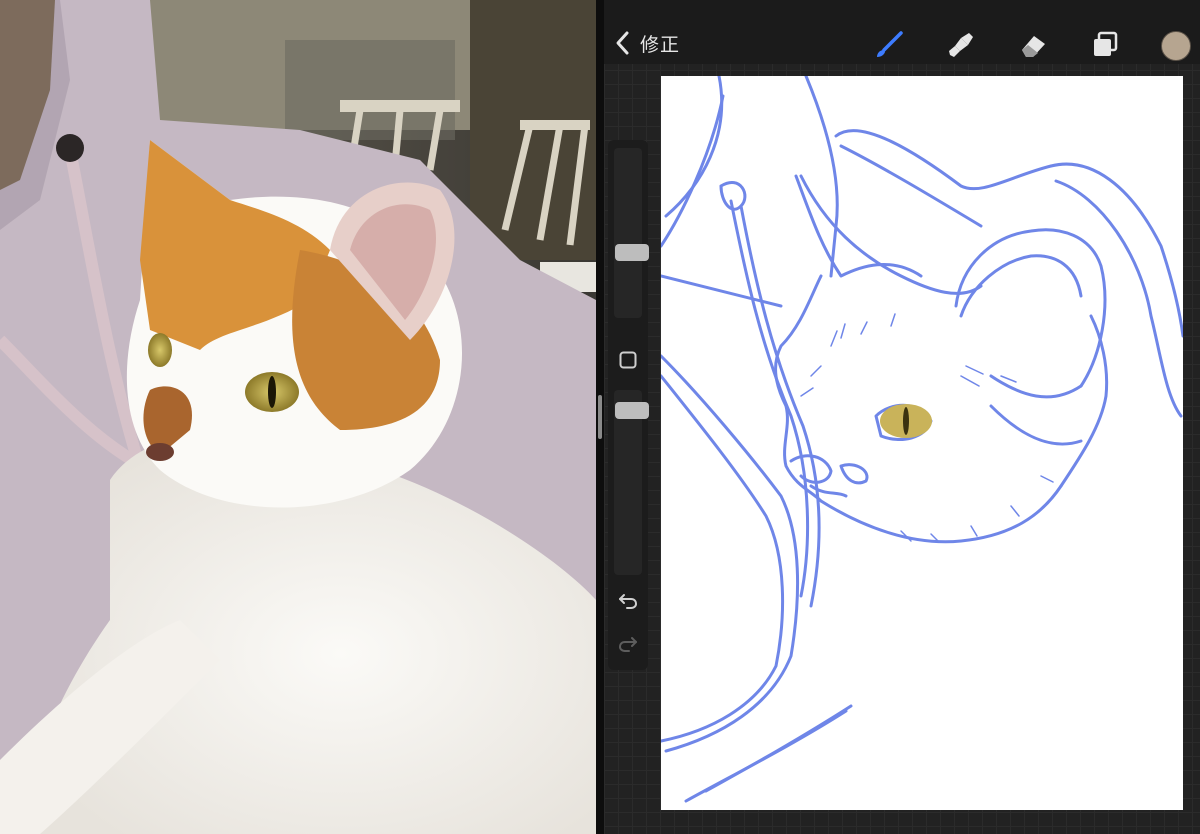  I want to click on top-toolbar: 修正, so click(902, 32).